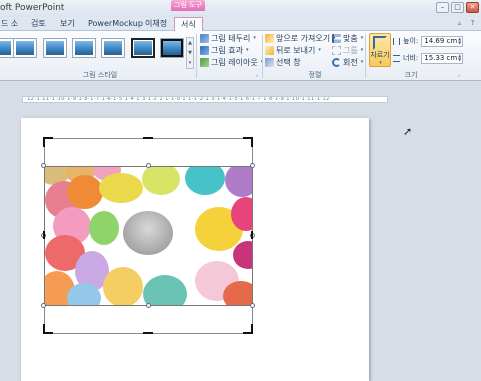 The image size is (481, 381). What do you see at coordinates (240, 24) in the screenshot?
I see `ribbon-tabs: 드 소 검토 보기 PowerMockup 이재정 서식 ▵ ?` at bounding box center [240, 24].